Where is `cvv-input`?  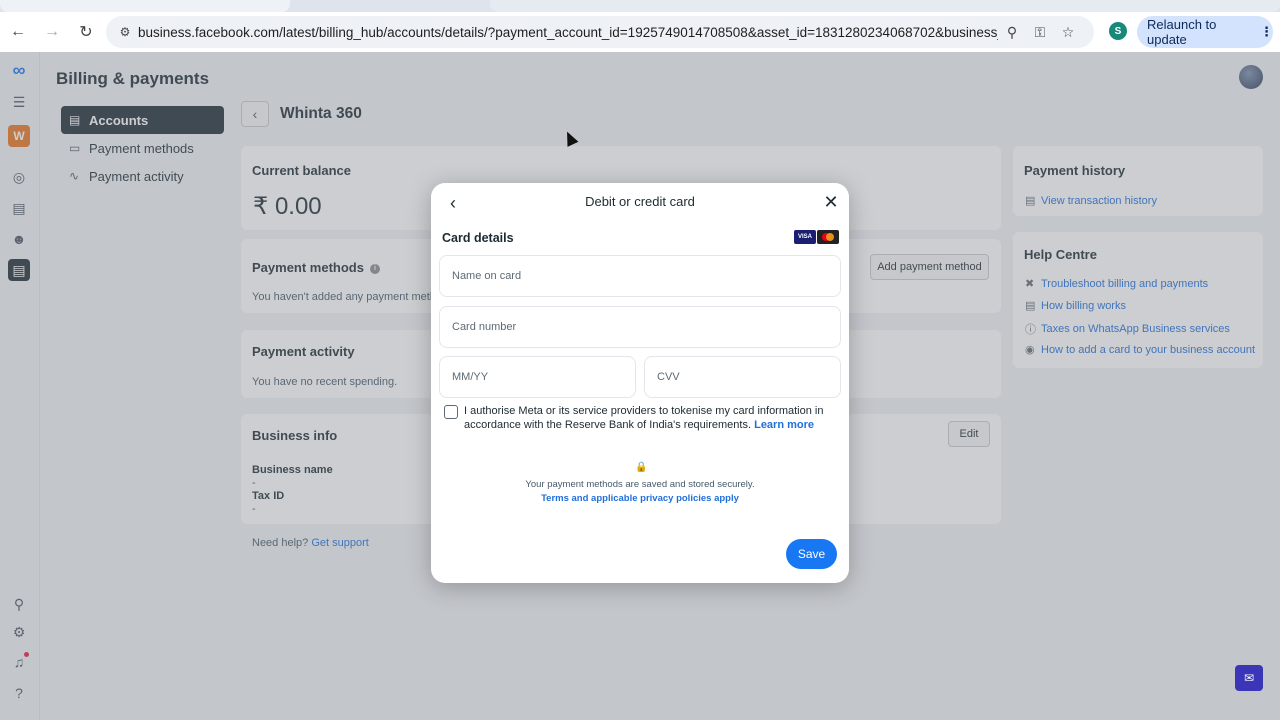
cvv-input is located at coordinates (742, 377).